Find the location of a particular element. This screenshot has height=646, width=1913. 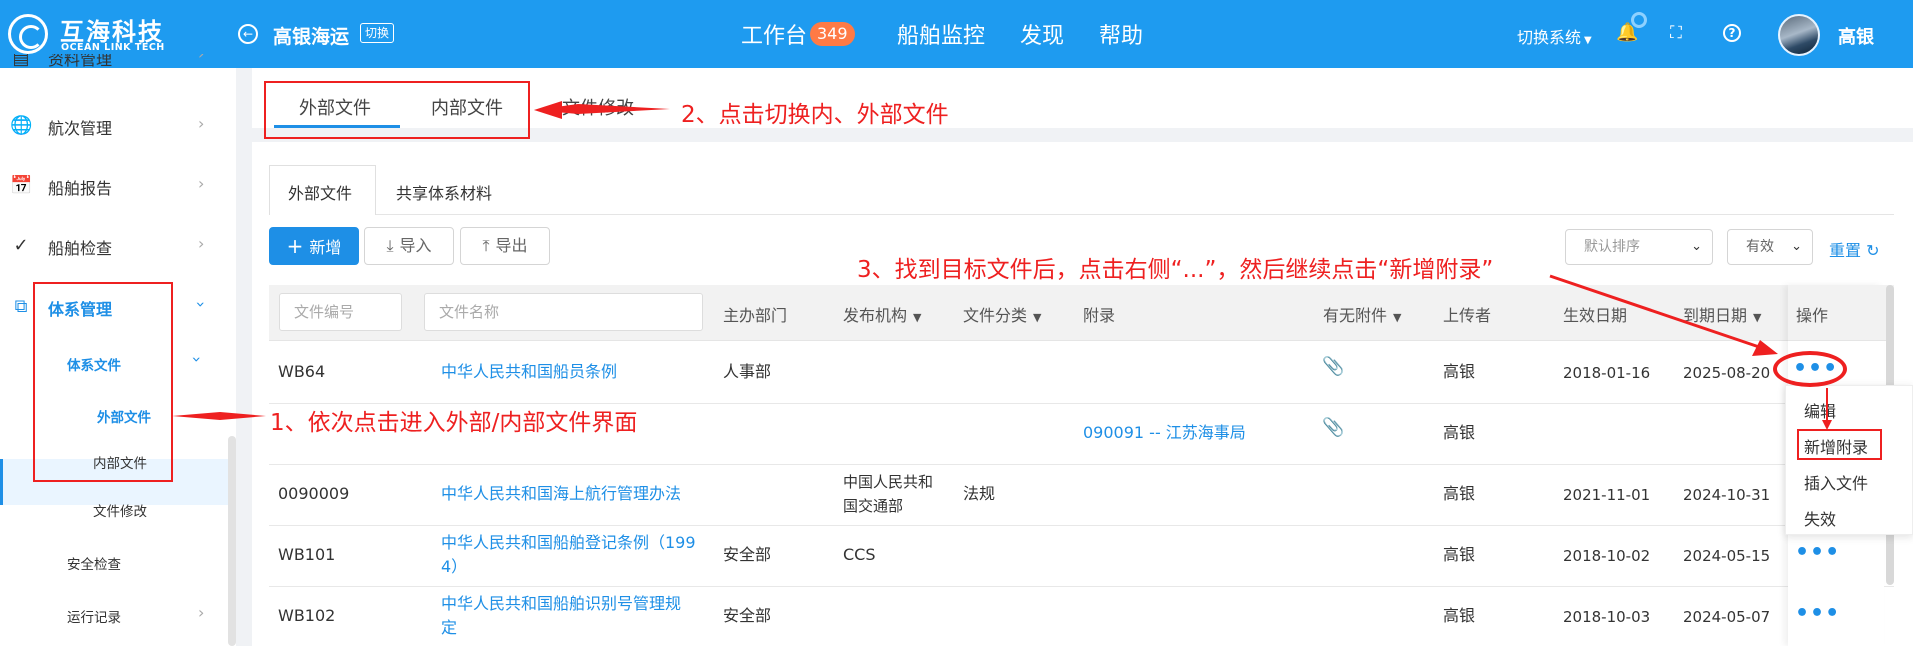

col-effective-date: 生效日期 is located at coordinates (1595, 315).